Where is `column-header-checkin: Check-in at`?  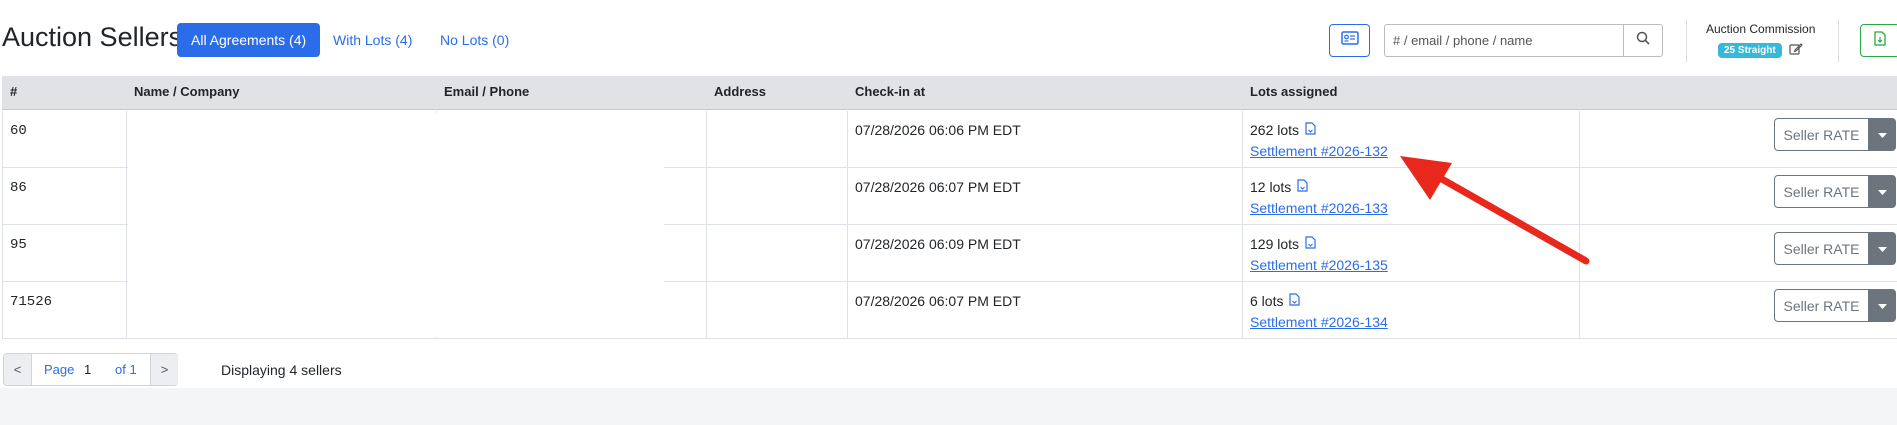 column-header-checkin: Check-in at is located at coordinates (890, 91).